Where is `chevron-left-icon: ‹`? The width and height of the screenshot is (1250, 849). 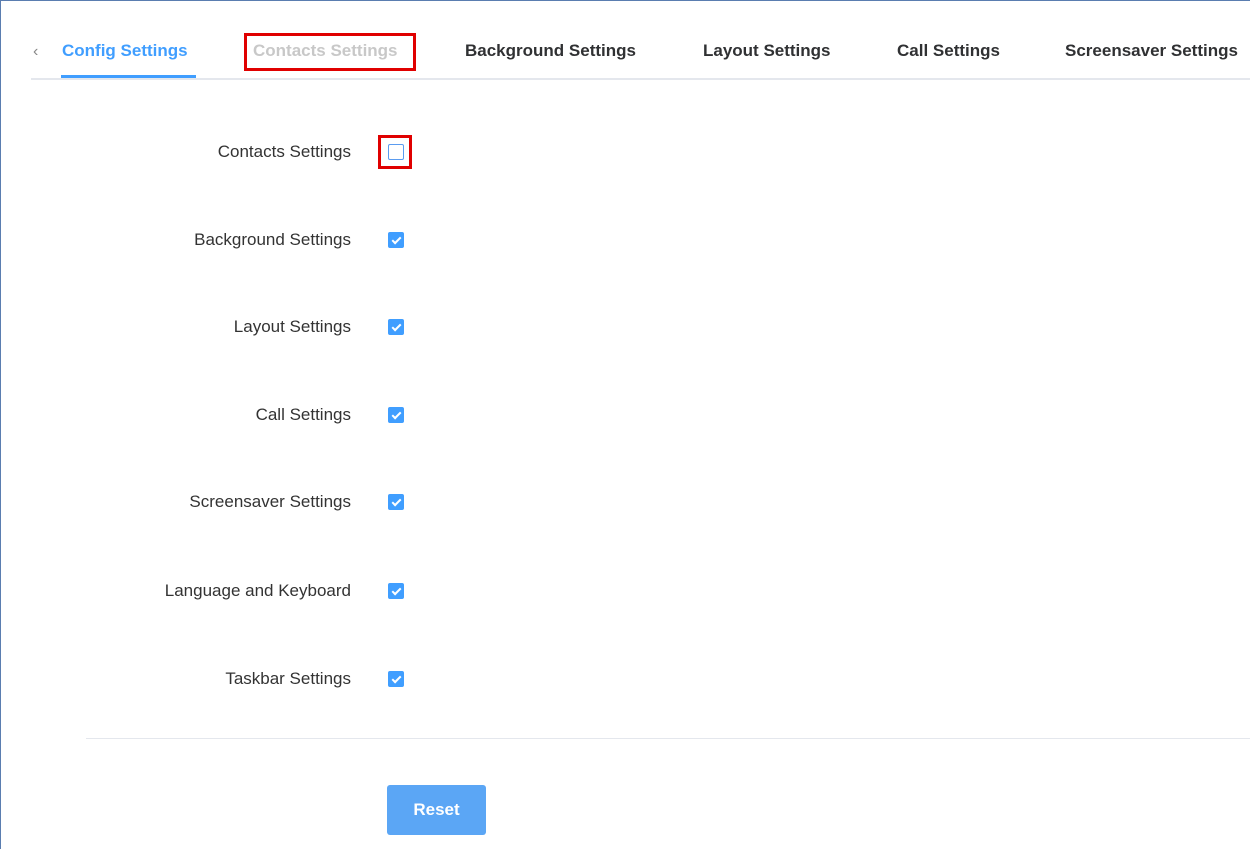 chevron-left-icon: ‹ is located at coordinates (35, 52).